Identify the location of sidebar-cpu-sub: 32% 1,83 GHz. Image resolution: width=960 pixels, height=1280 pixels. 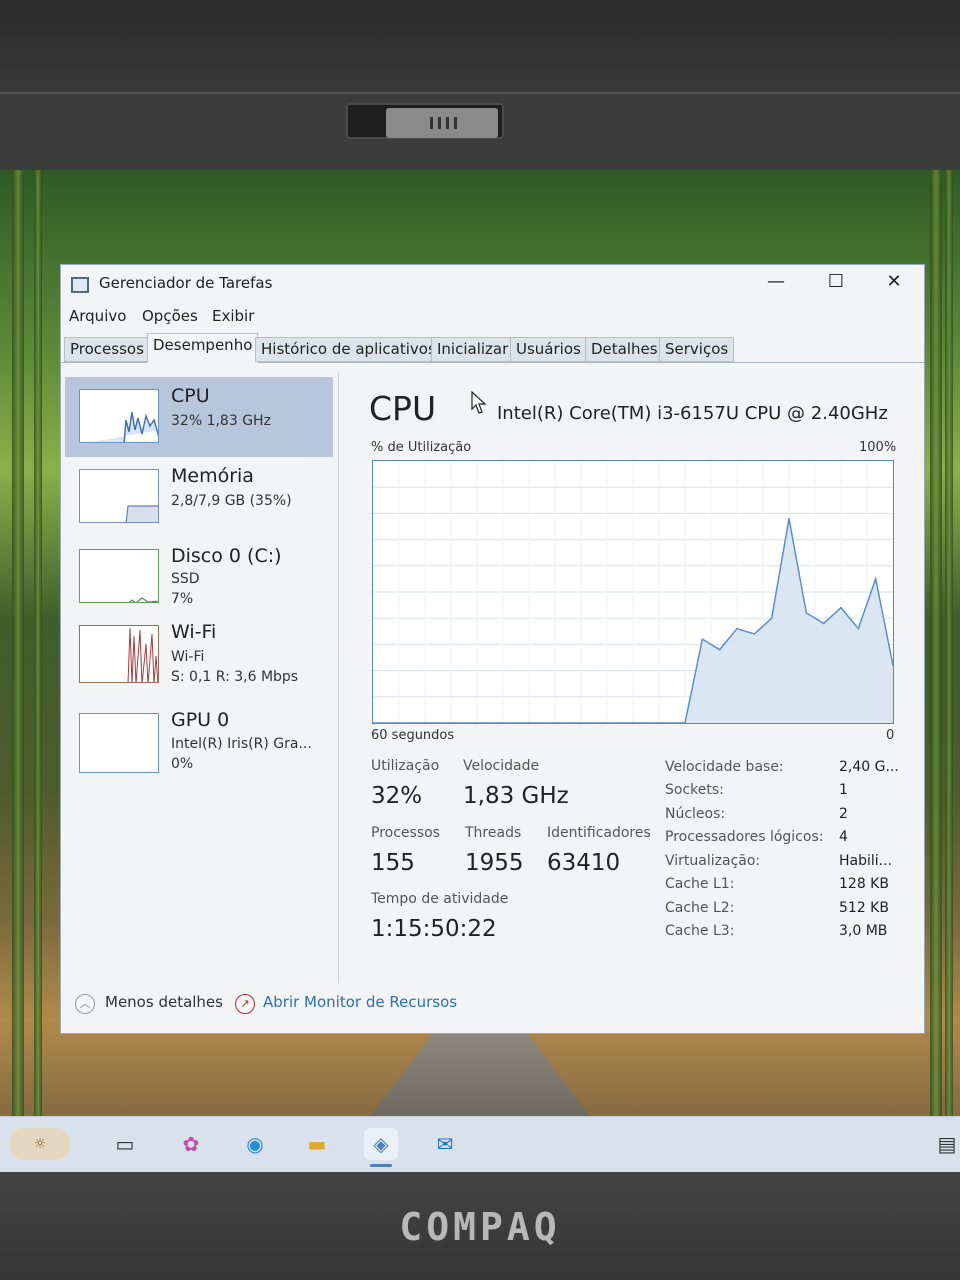
(221, 421).